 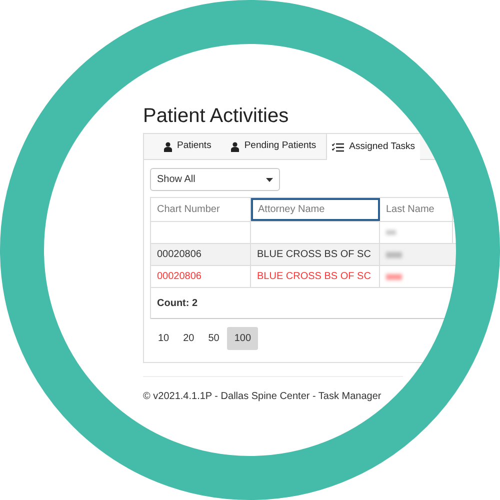 What do you see at coordinates (177, 303) in the screenshot?
I see `row-count: Count: 2` at bounding box center [177, 303].